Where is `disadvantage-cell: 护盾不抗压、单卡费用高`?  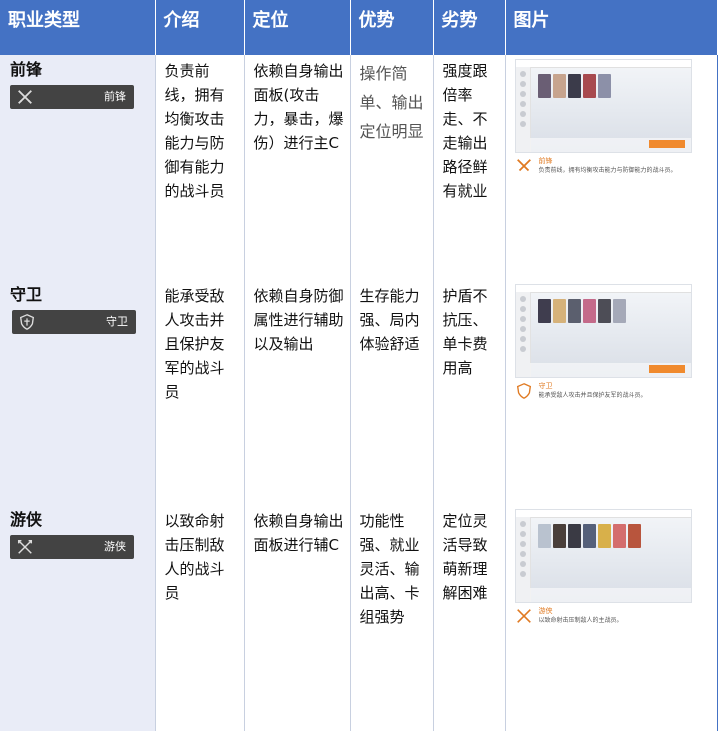 disadvantage-cell: 护盾不抗压、单卡费用高 is located at coordinates (469, 392).